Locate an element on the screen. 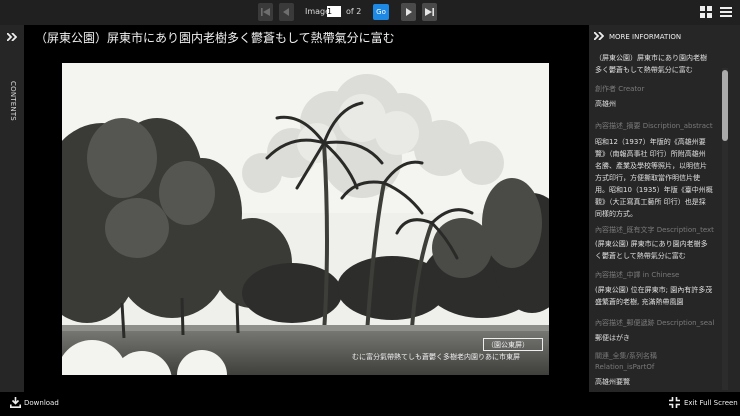  meta-value-abstract-1: 昭和12（1937）年版的《高雄州要 is located at coordinates (650, 142).